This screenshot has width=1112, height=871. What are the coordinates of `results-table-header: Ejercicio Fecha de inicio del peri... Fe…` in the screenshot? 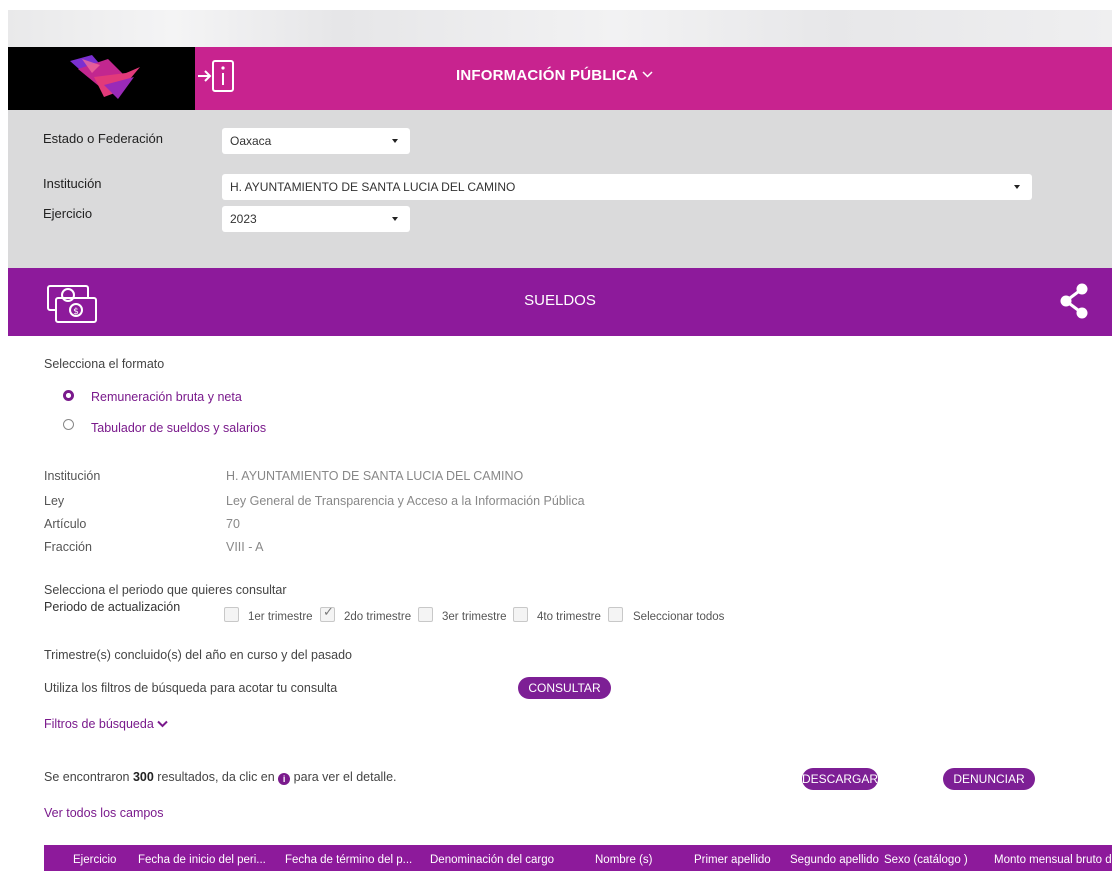 It's located at (578, 858).